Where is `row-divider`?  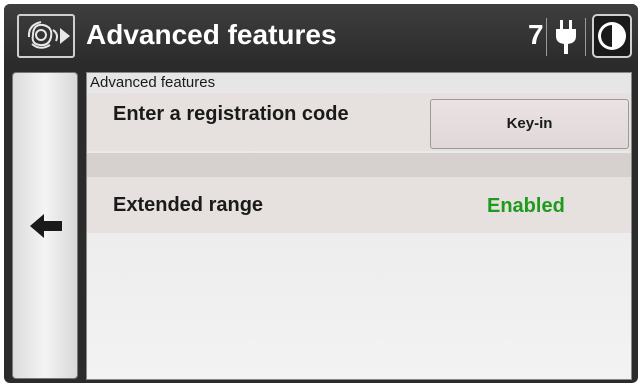 row-divider is located at coordinates (359, 165).